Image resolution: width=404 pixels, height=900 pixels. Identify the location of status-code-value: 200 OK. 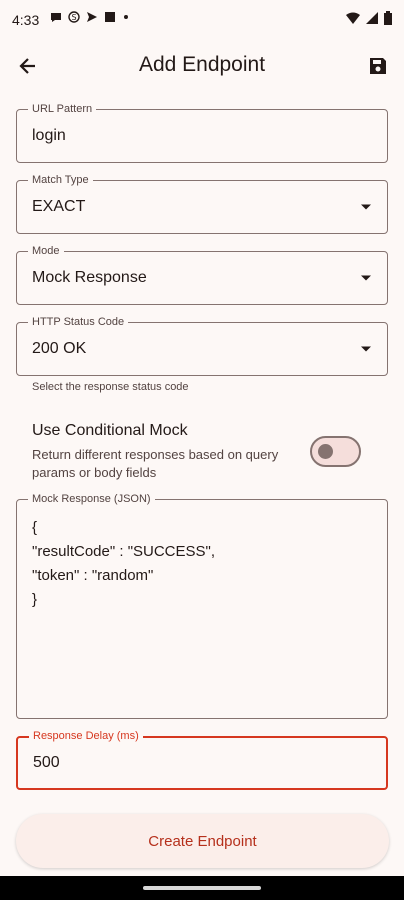
(59, 348).